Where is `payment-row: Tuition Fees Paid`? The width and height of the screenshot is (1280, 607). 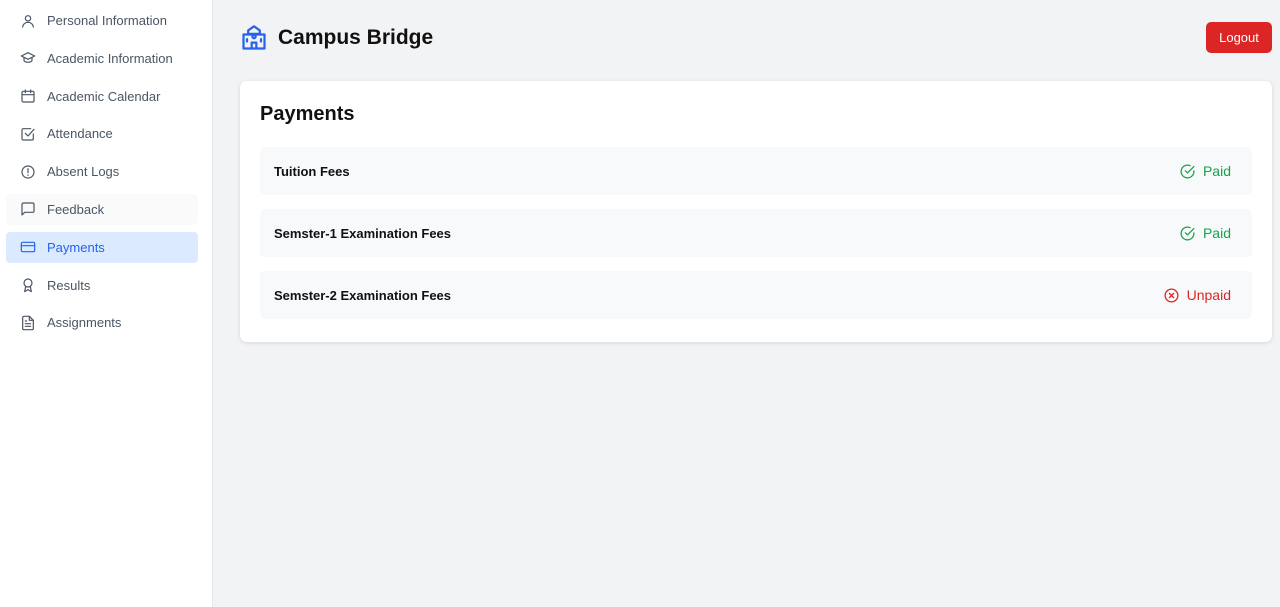
payment-row: Tuition Fees Paid is located at coordinates (756, 171).